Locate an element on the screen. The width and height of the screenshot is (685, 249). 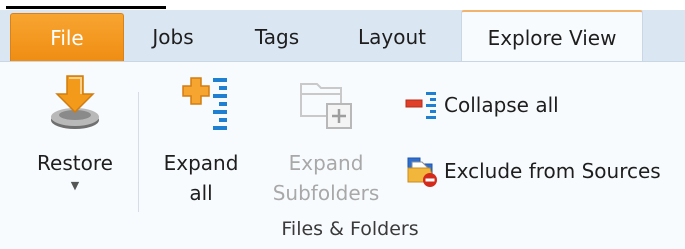
exclude-from-sources-button: Exclude from Sources is located at coordinates (532, 171).